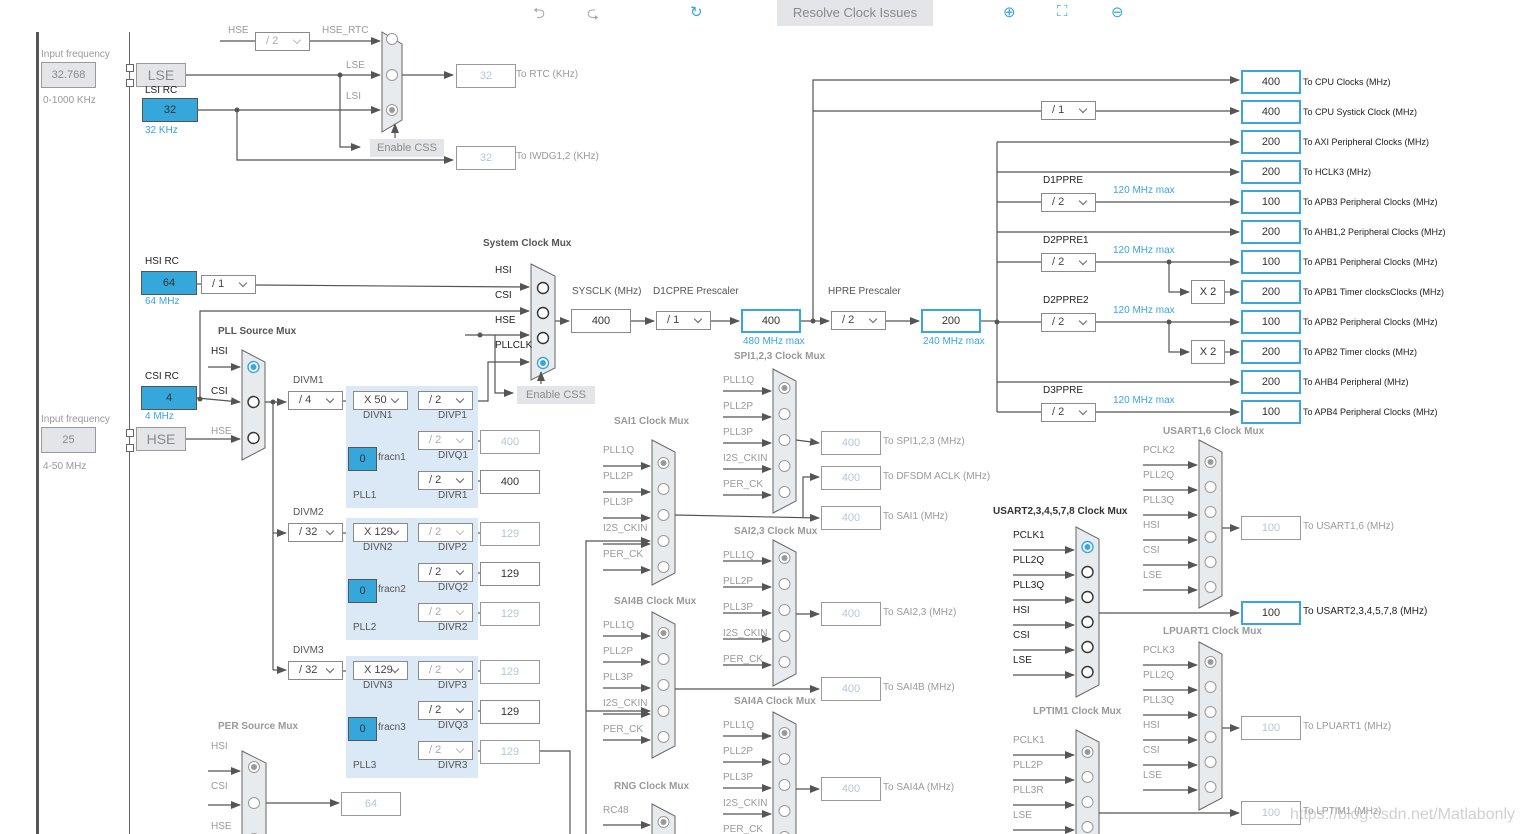  I want to click on fracn1-field: 0, so click(362, 459).